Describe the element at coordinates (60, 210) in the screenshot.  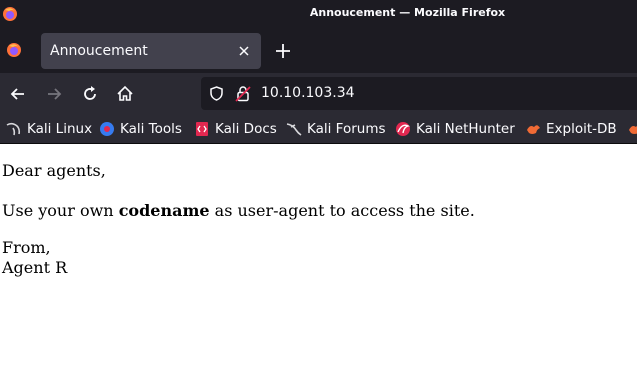
I see `message-before: Use your own` at that location.